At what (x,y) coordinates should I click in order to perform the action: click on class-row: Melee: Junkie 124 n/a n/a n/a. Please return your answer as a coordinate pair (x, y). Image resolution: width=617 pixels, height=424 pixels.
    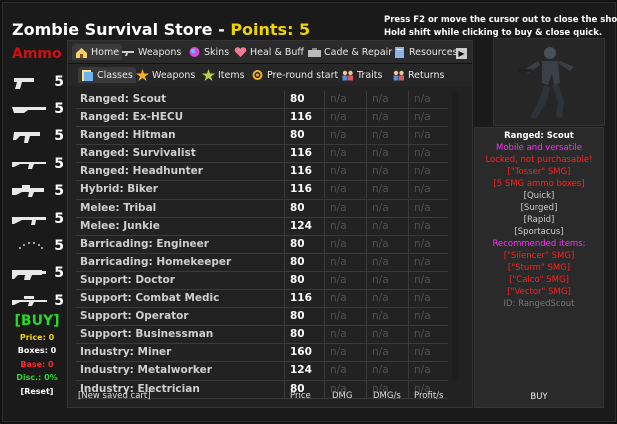
    Looking at the image, I should click on (262, 226).